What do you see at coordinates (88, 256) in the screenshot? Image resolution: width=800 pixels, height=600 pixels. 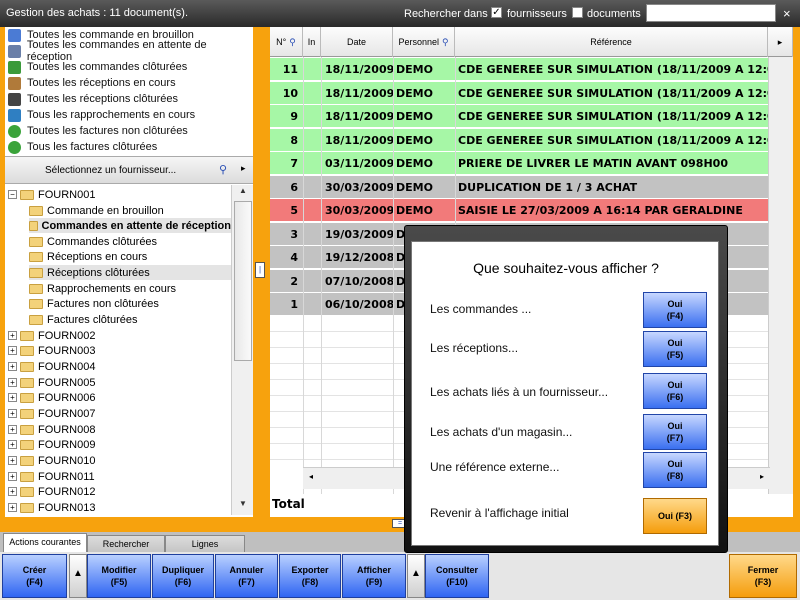 I see `tree-node-child: Réceptions en cours` at bounding box center [88, 256].